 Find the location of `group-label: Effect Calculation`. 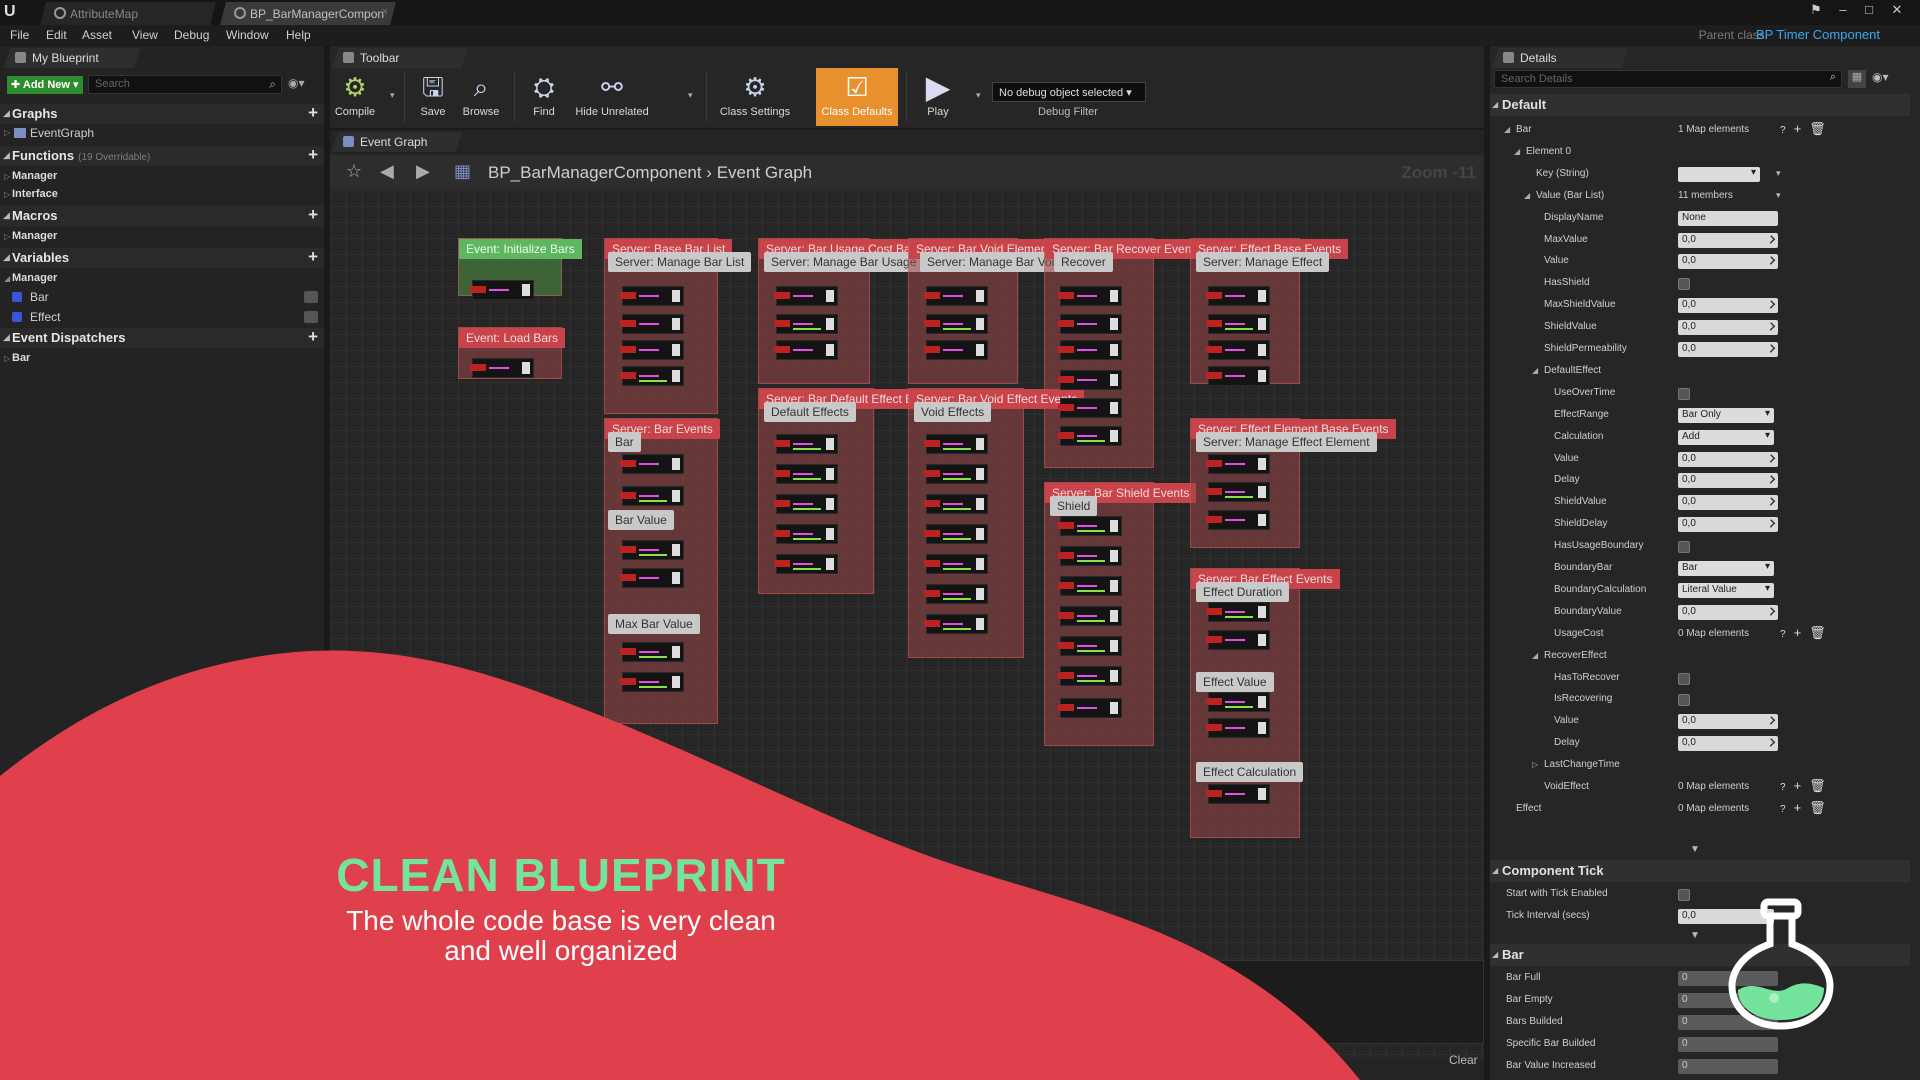

group-label: Effect Calculation is located at coordinates (1250, 772).